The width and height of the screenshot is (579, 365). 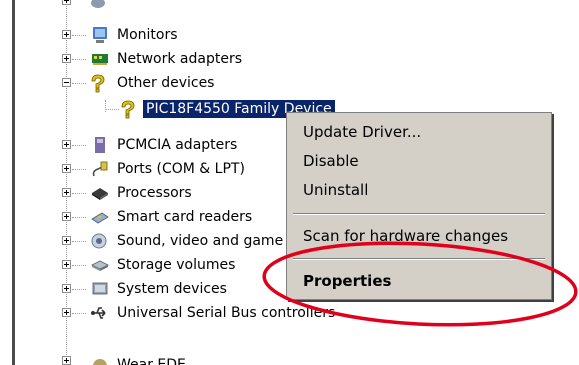 What do you see at coordinates (100, 59) in the screenshot?
I see `network-adapter-icon` at bounding box center [100, 59].